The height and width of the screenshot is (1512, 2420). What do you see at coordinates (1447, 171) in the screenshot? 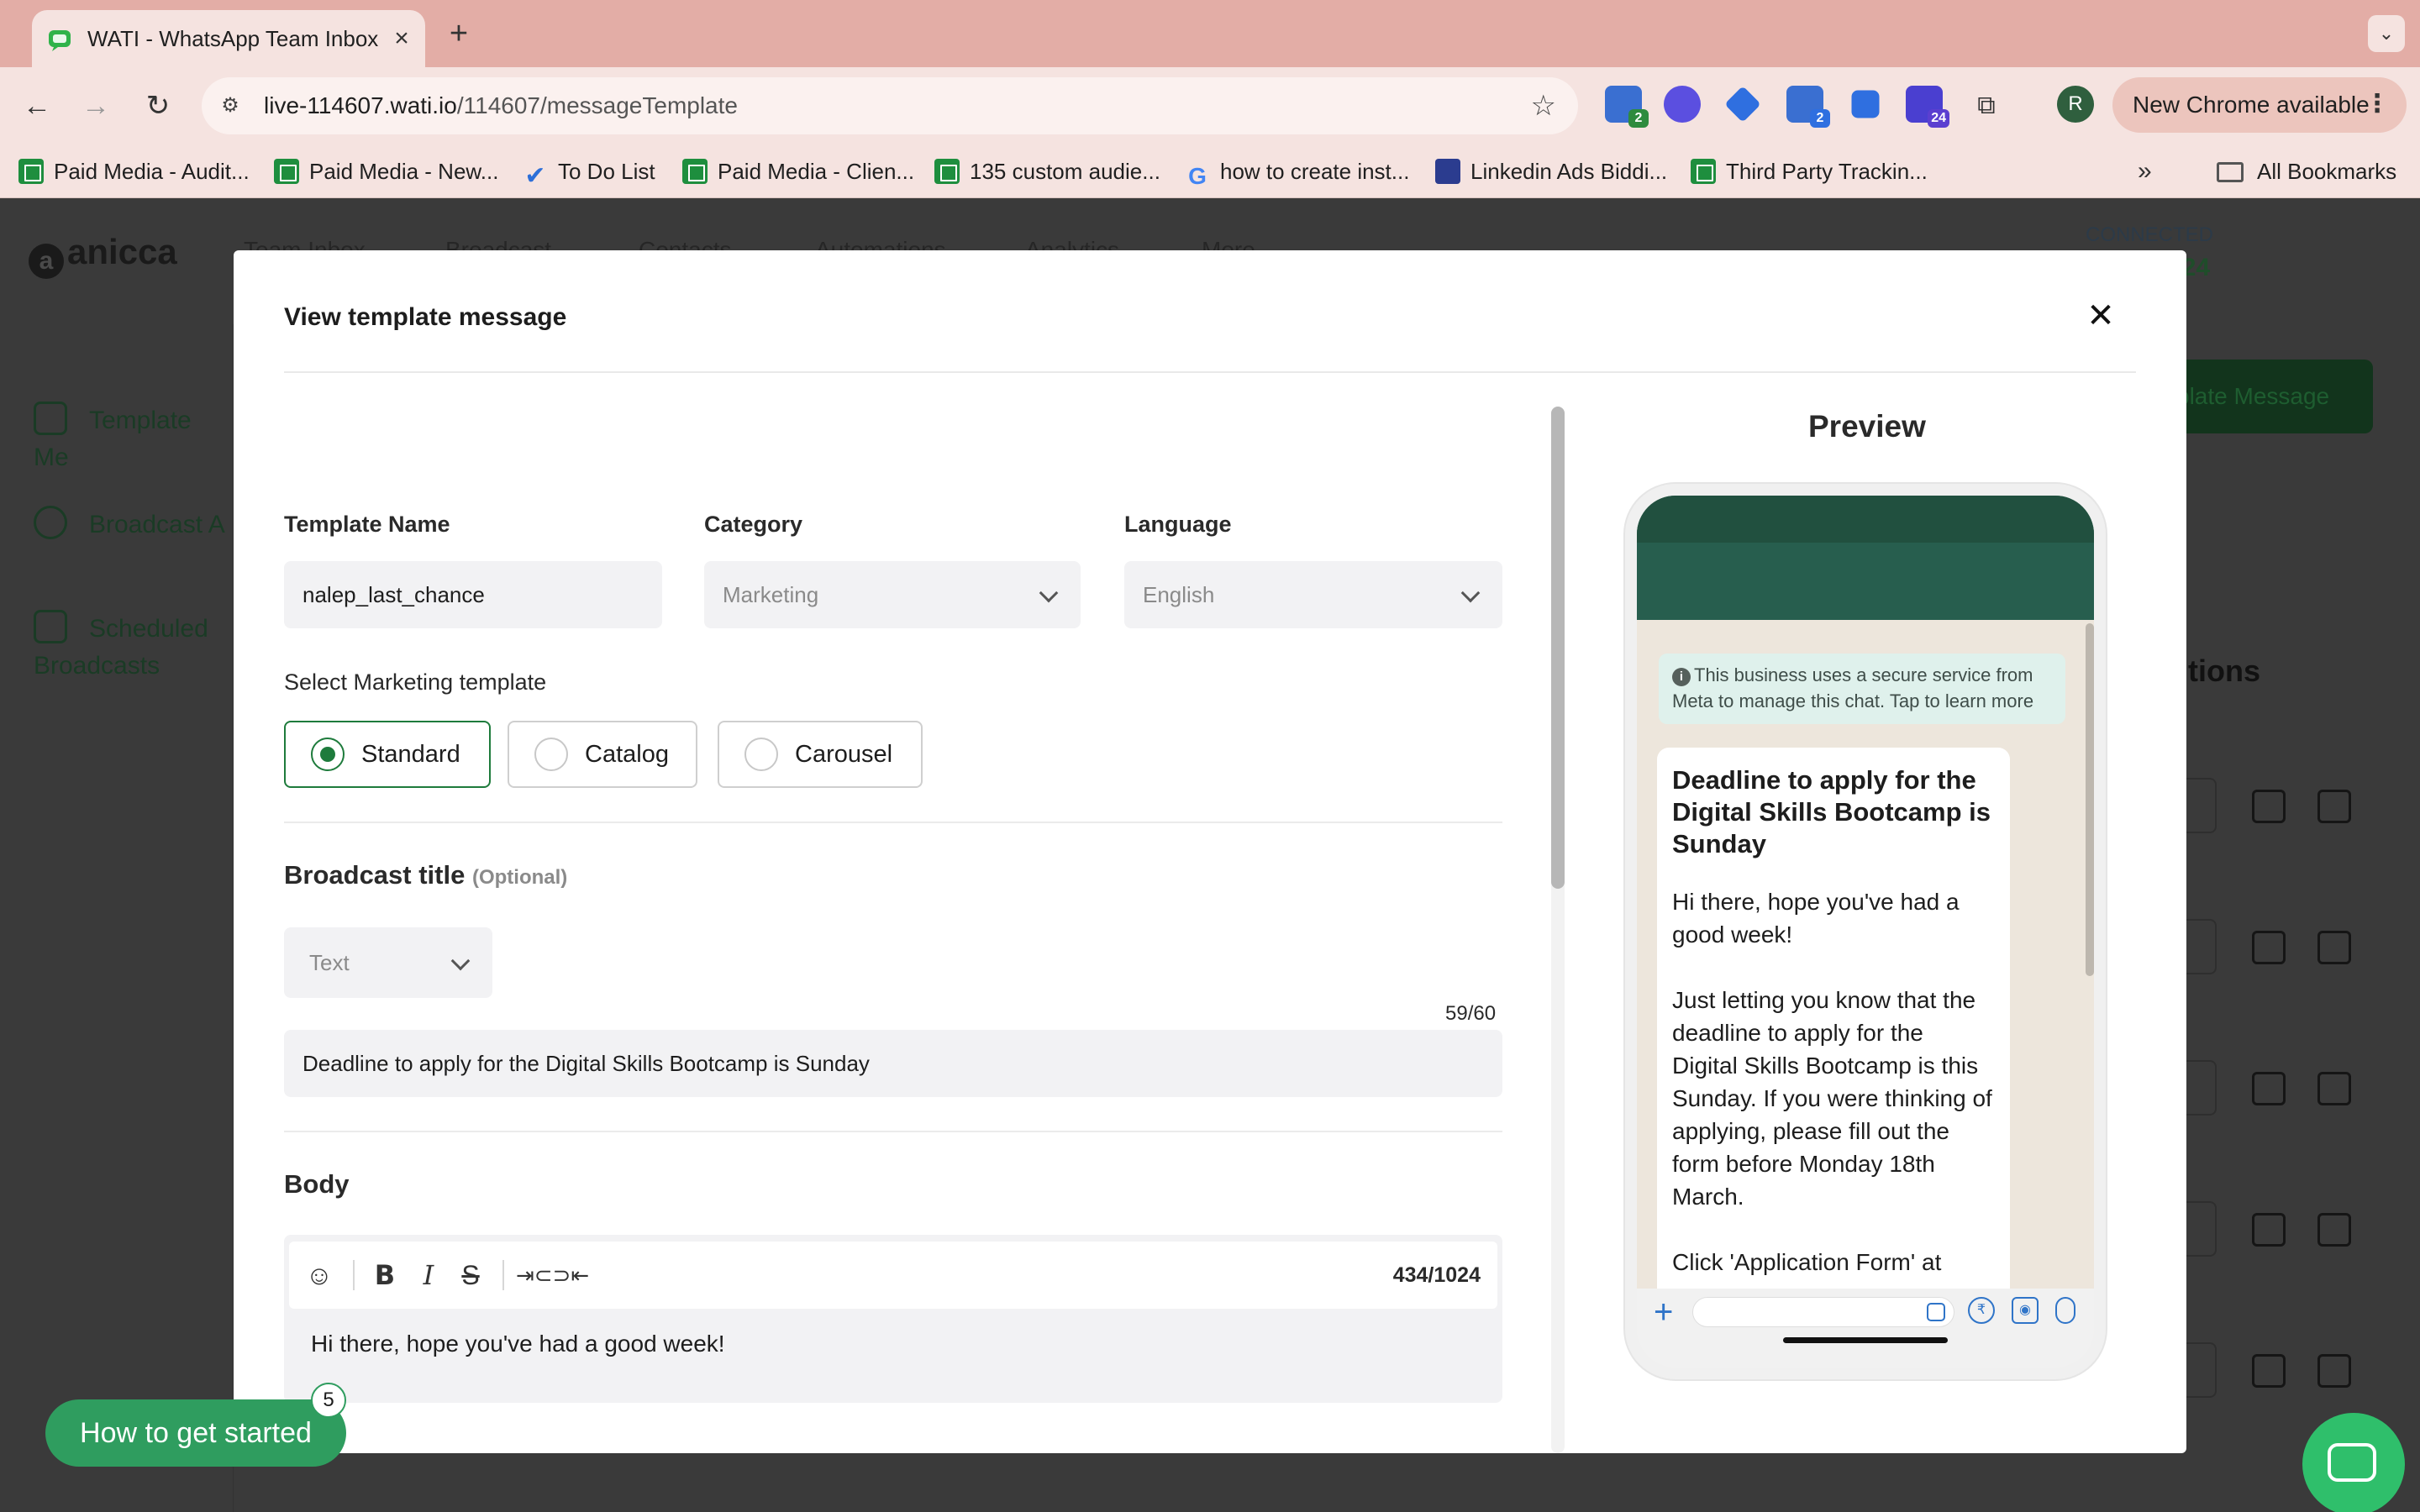
I see `site-icon` at bounding box center [1447, 171].